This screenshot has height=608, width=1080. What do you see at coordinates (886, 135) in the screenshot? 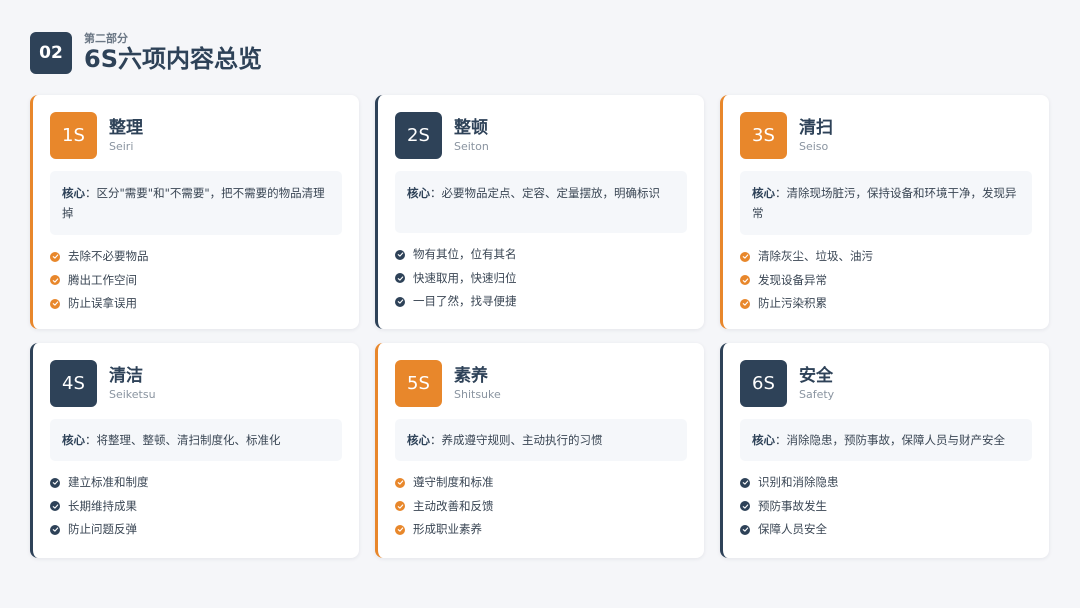
I see `card-header: 3S 清扫 Seiso` at bounding box center [886, 135].